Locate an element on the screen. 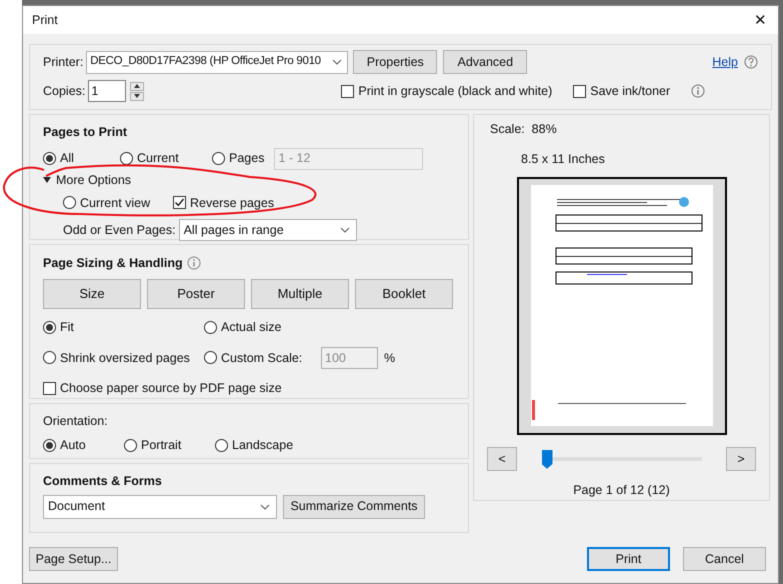 The width and height of the screenshot is (783, 584). printer-label: Printer: is located at coordinates (63, 62).